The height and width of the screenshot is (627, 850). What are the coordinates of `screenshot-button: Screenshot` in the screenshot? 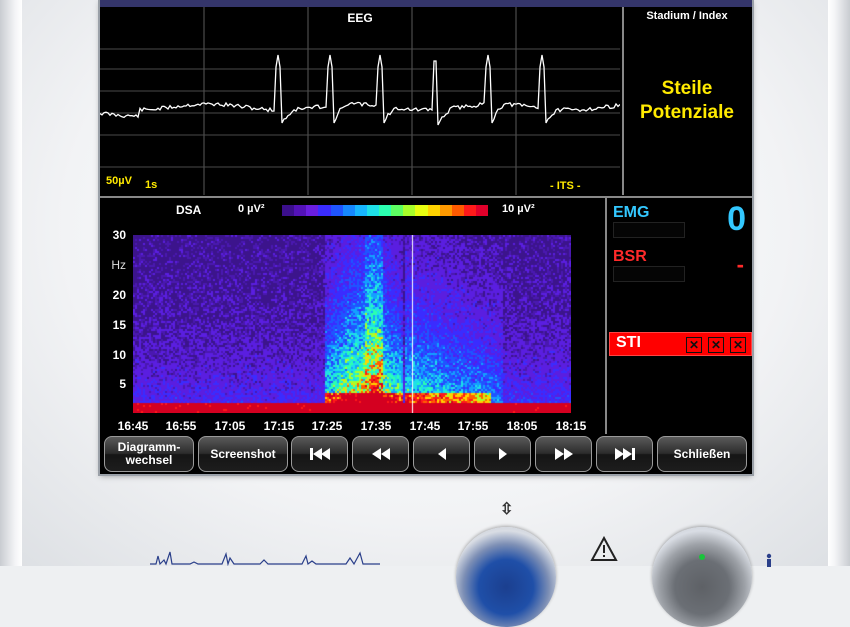 It's located at (243, 454).